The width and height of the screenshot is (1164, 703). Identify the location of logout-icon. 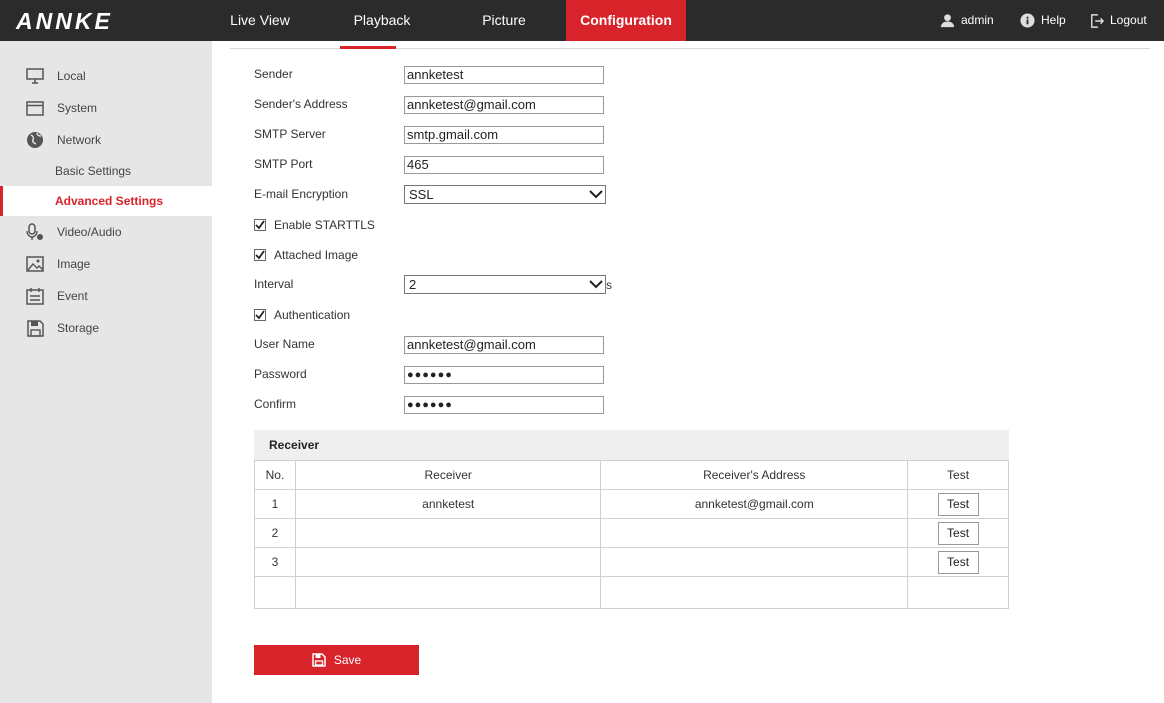
(1097, 20).